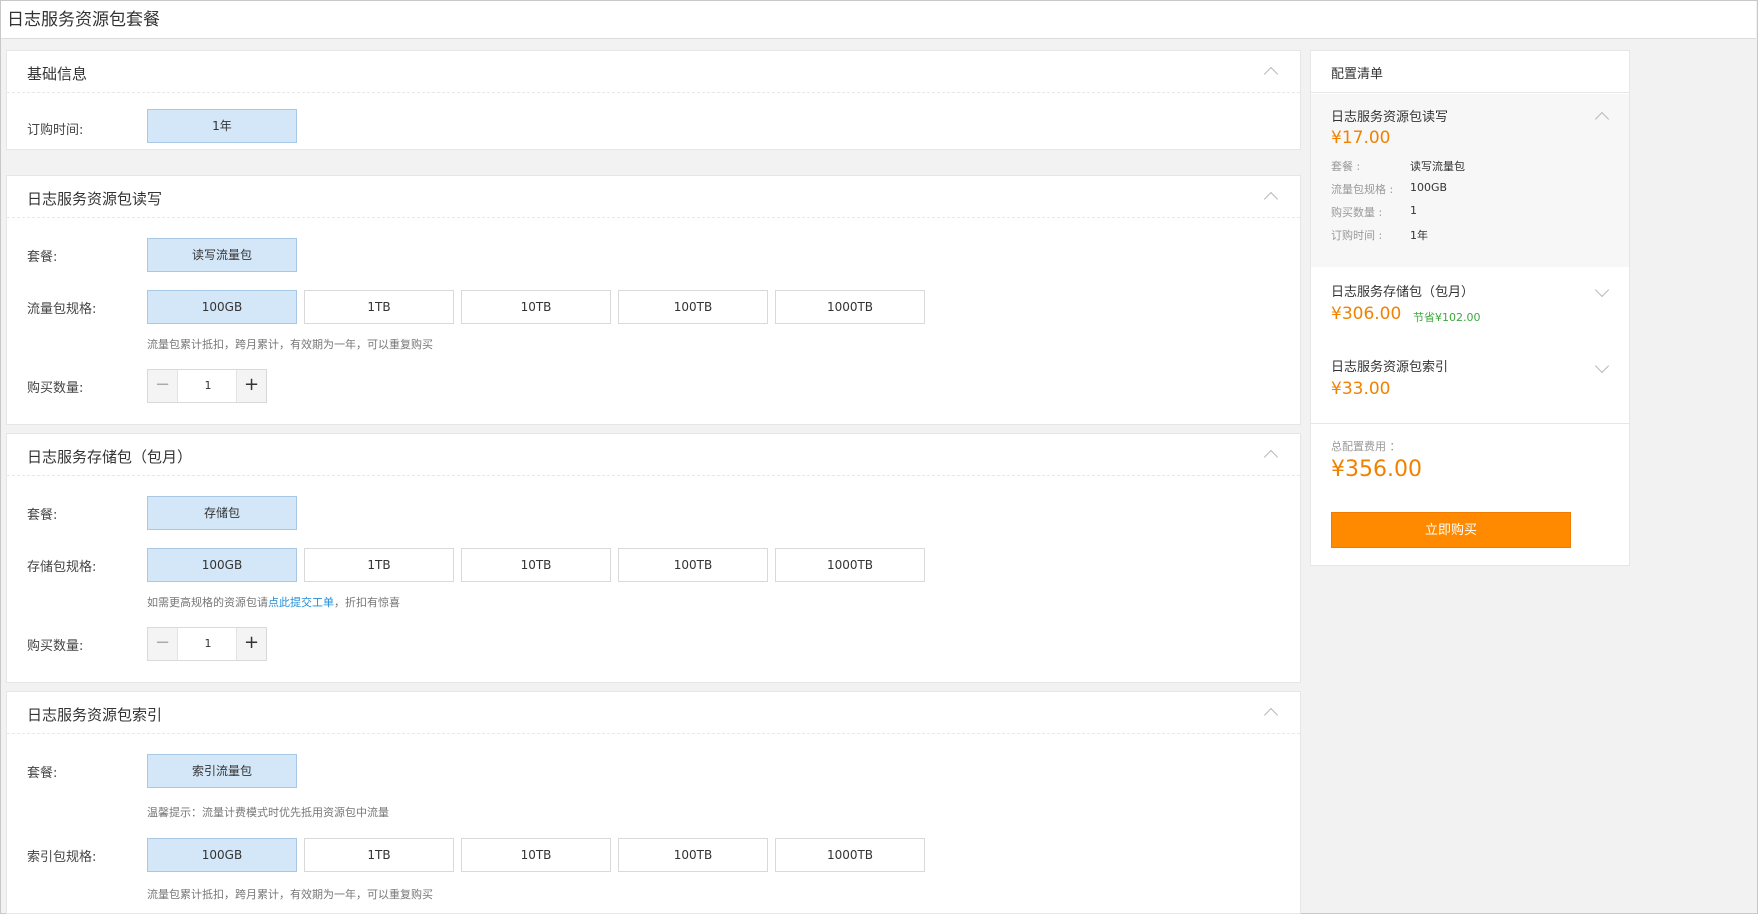 This screenshot has width=1758, height=914. I want to click on duration-label: 订购时间:, so click(55, 130).